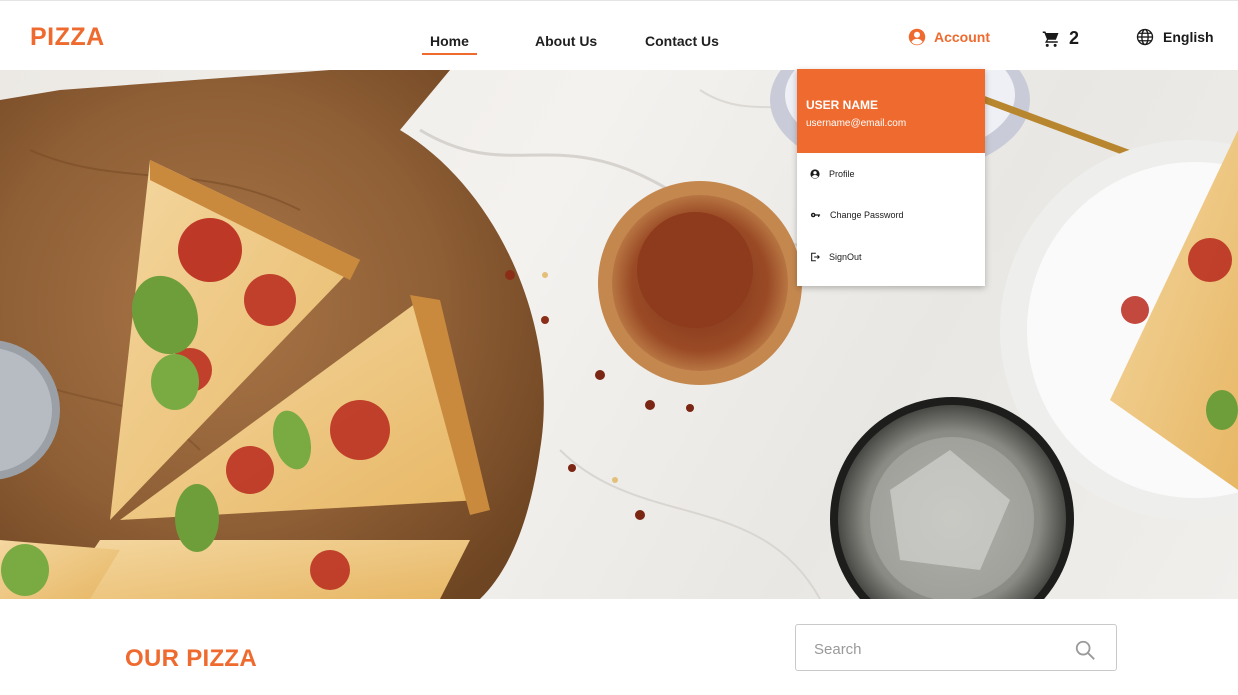  What do you see at coordinates (682, 41) in the screenshot?
I see `nav-contact-link: Contact Us` at bounding box center [682, 41].